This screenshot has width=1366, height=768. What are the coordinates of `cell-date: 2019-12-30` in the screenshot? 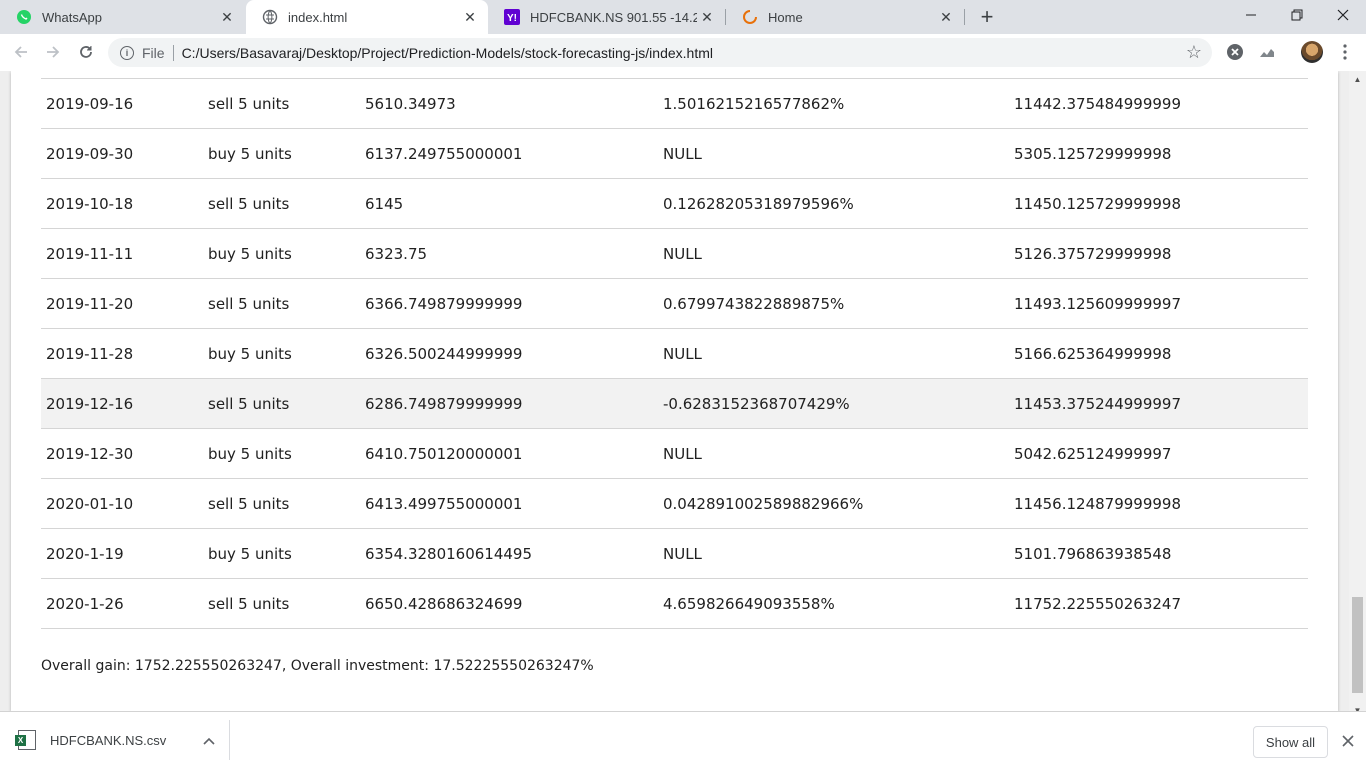 It's located at (90, 453).